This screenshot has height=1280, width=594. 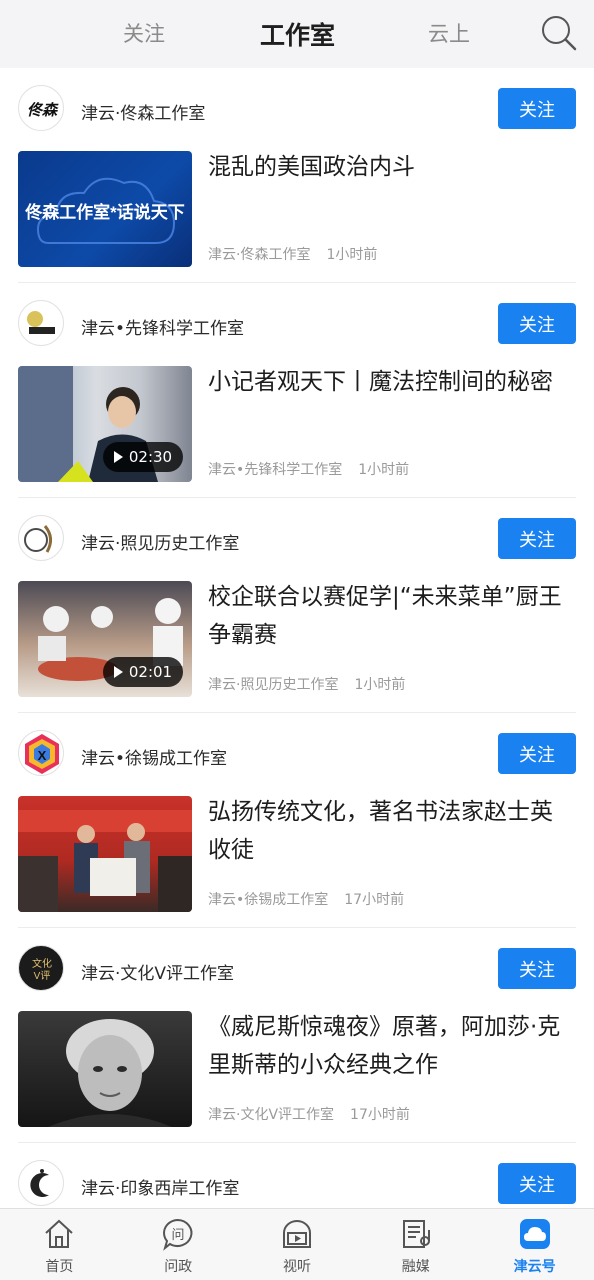 I want to click on article-source: 津云·佟森工作室, so click(x=259, y=255).